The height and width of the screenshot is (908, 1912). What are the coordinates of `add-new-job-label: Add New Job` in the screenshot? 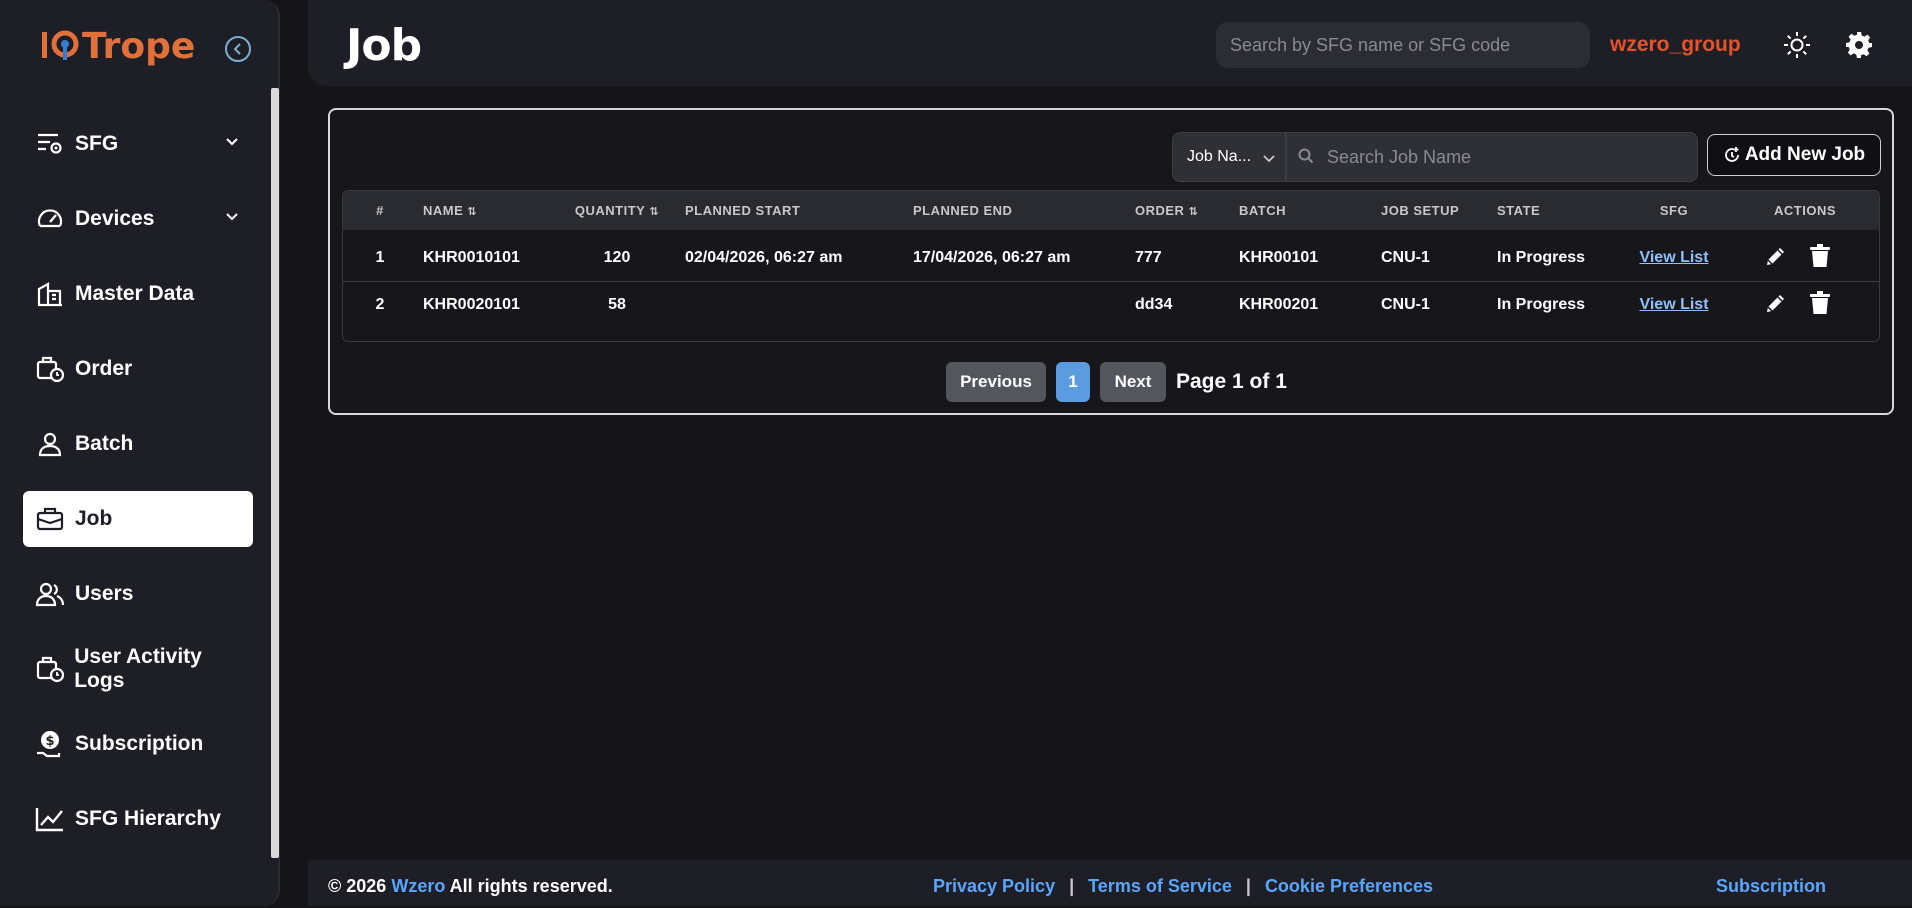 It's located at (1805, 154).